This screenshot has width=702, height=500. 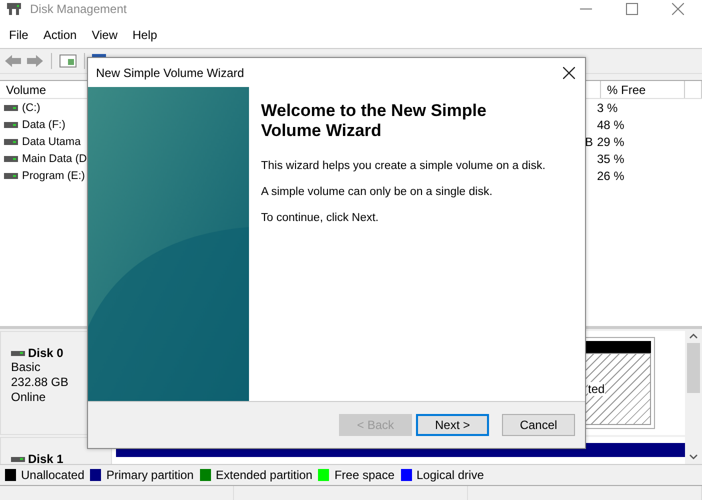 I want to click on menu-item: Help, so click(x=145, y=35).